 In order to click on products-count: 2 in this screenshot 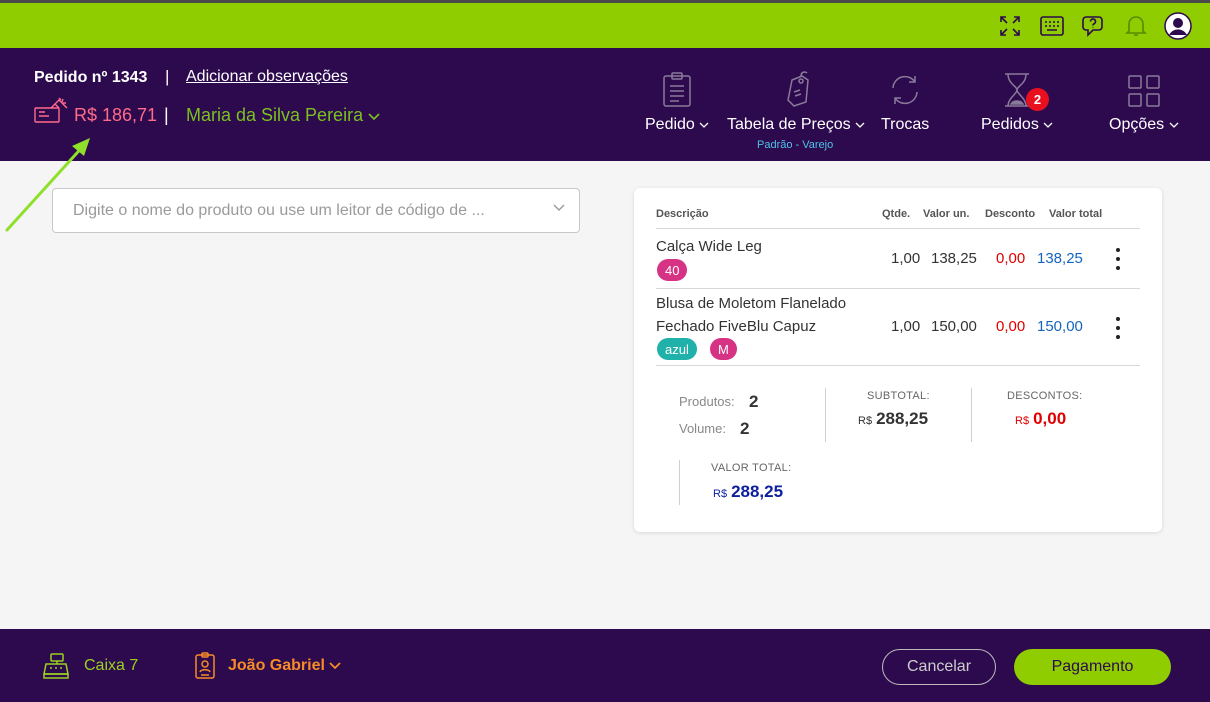, I will do `click(754, 401)`.